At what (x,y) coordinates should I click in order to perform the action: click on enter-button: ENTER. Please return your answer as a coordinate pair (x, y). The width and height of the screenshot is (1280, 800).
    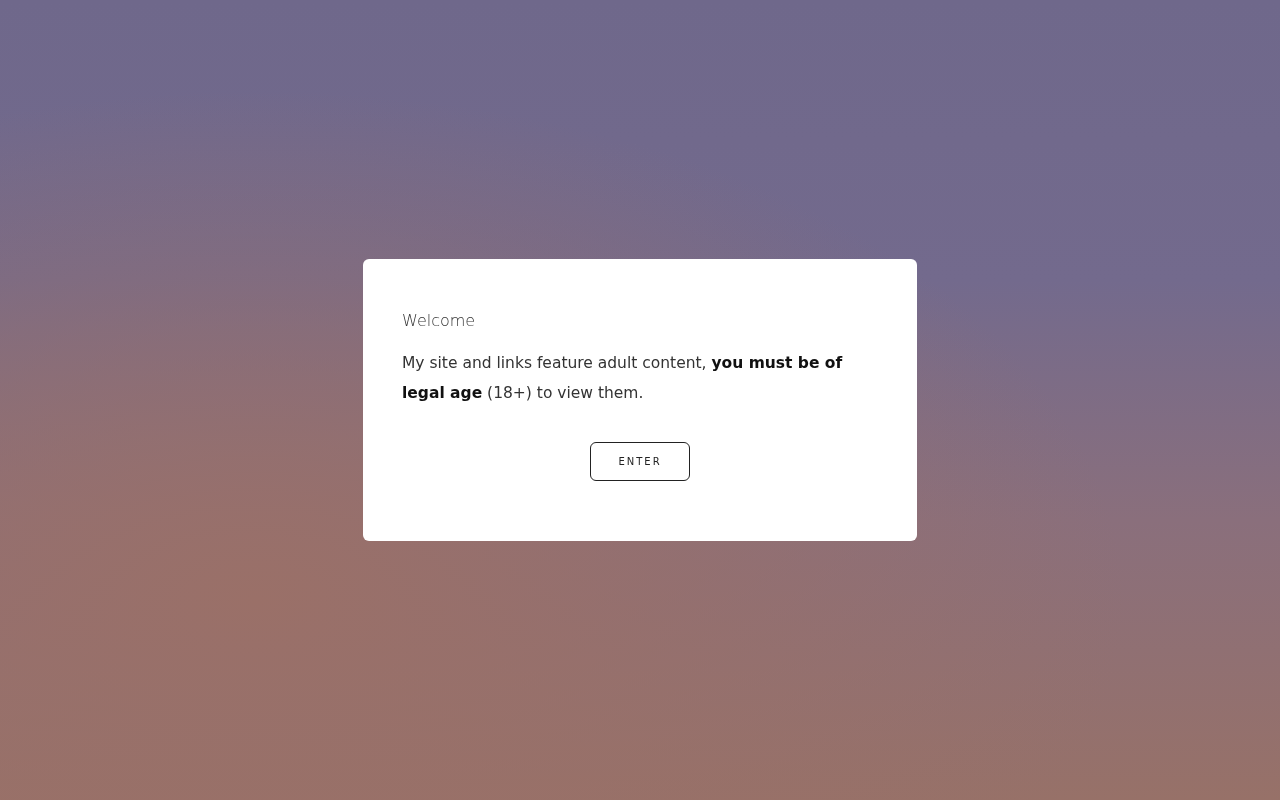
    Looking at the image, I should click on (640, 461).